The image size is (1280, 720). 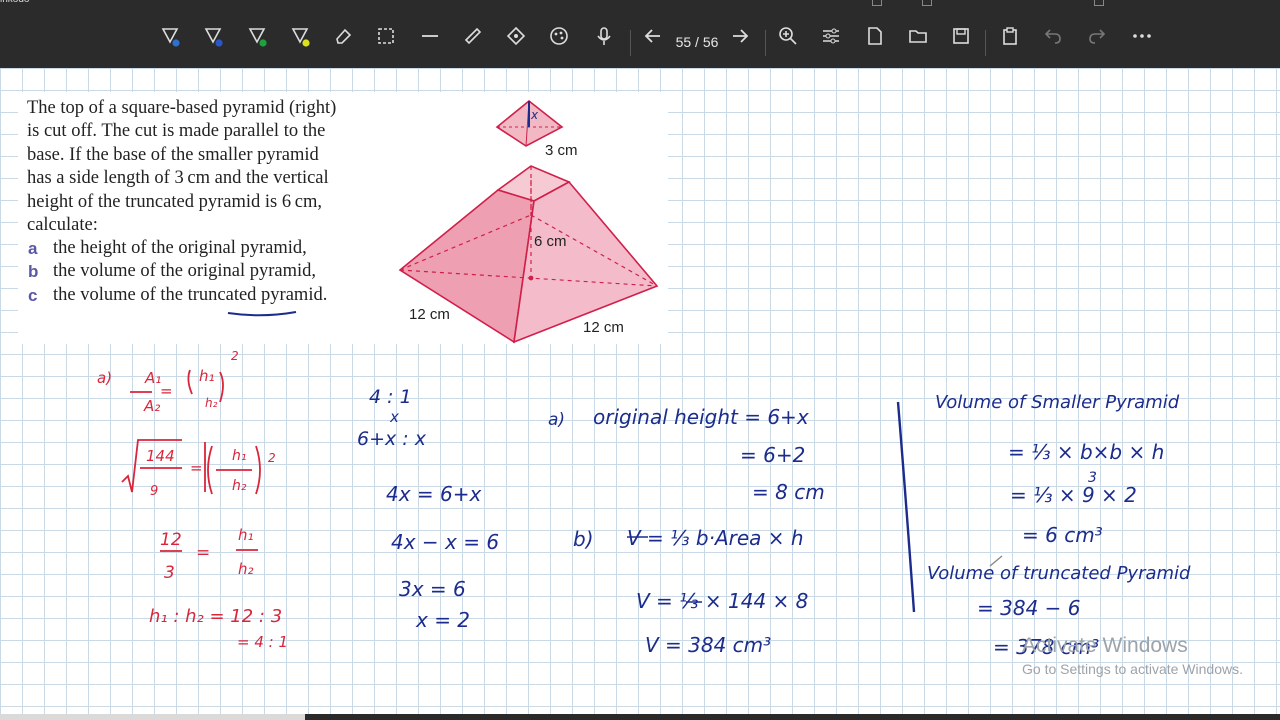 What do you see at coordinates (171, 540) in the screenshot?
I see `hw-frac-top: 12` at bounding box center [171, 540].